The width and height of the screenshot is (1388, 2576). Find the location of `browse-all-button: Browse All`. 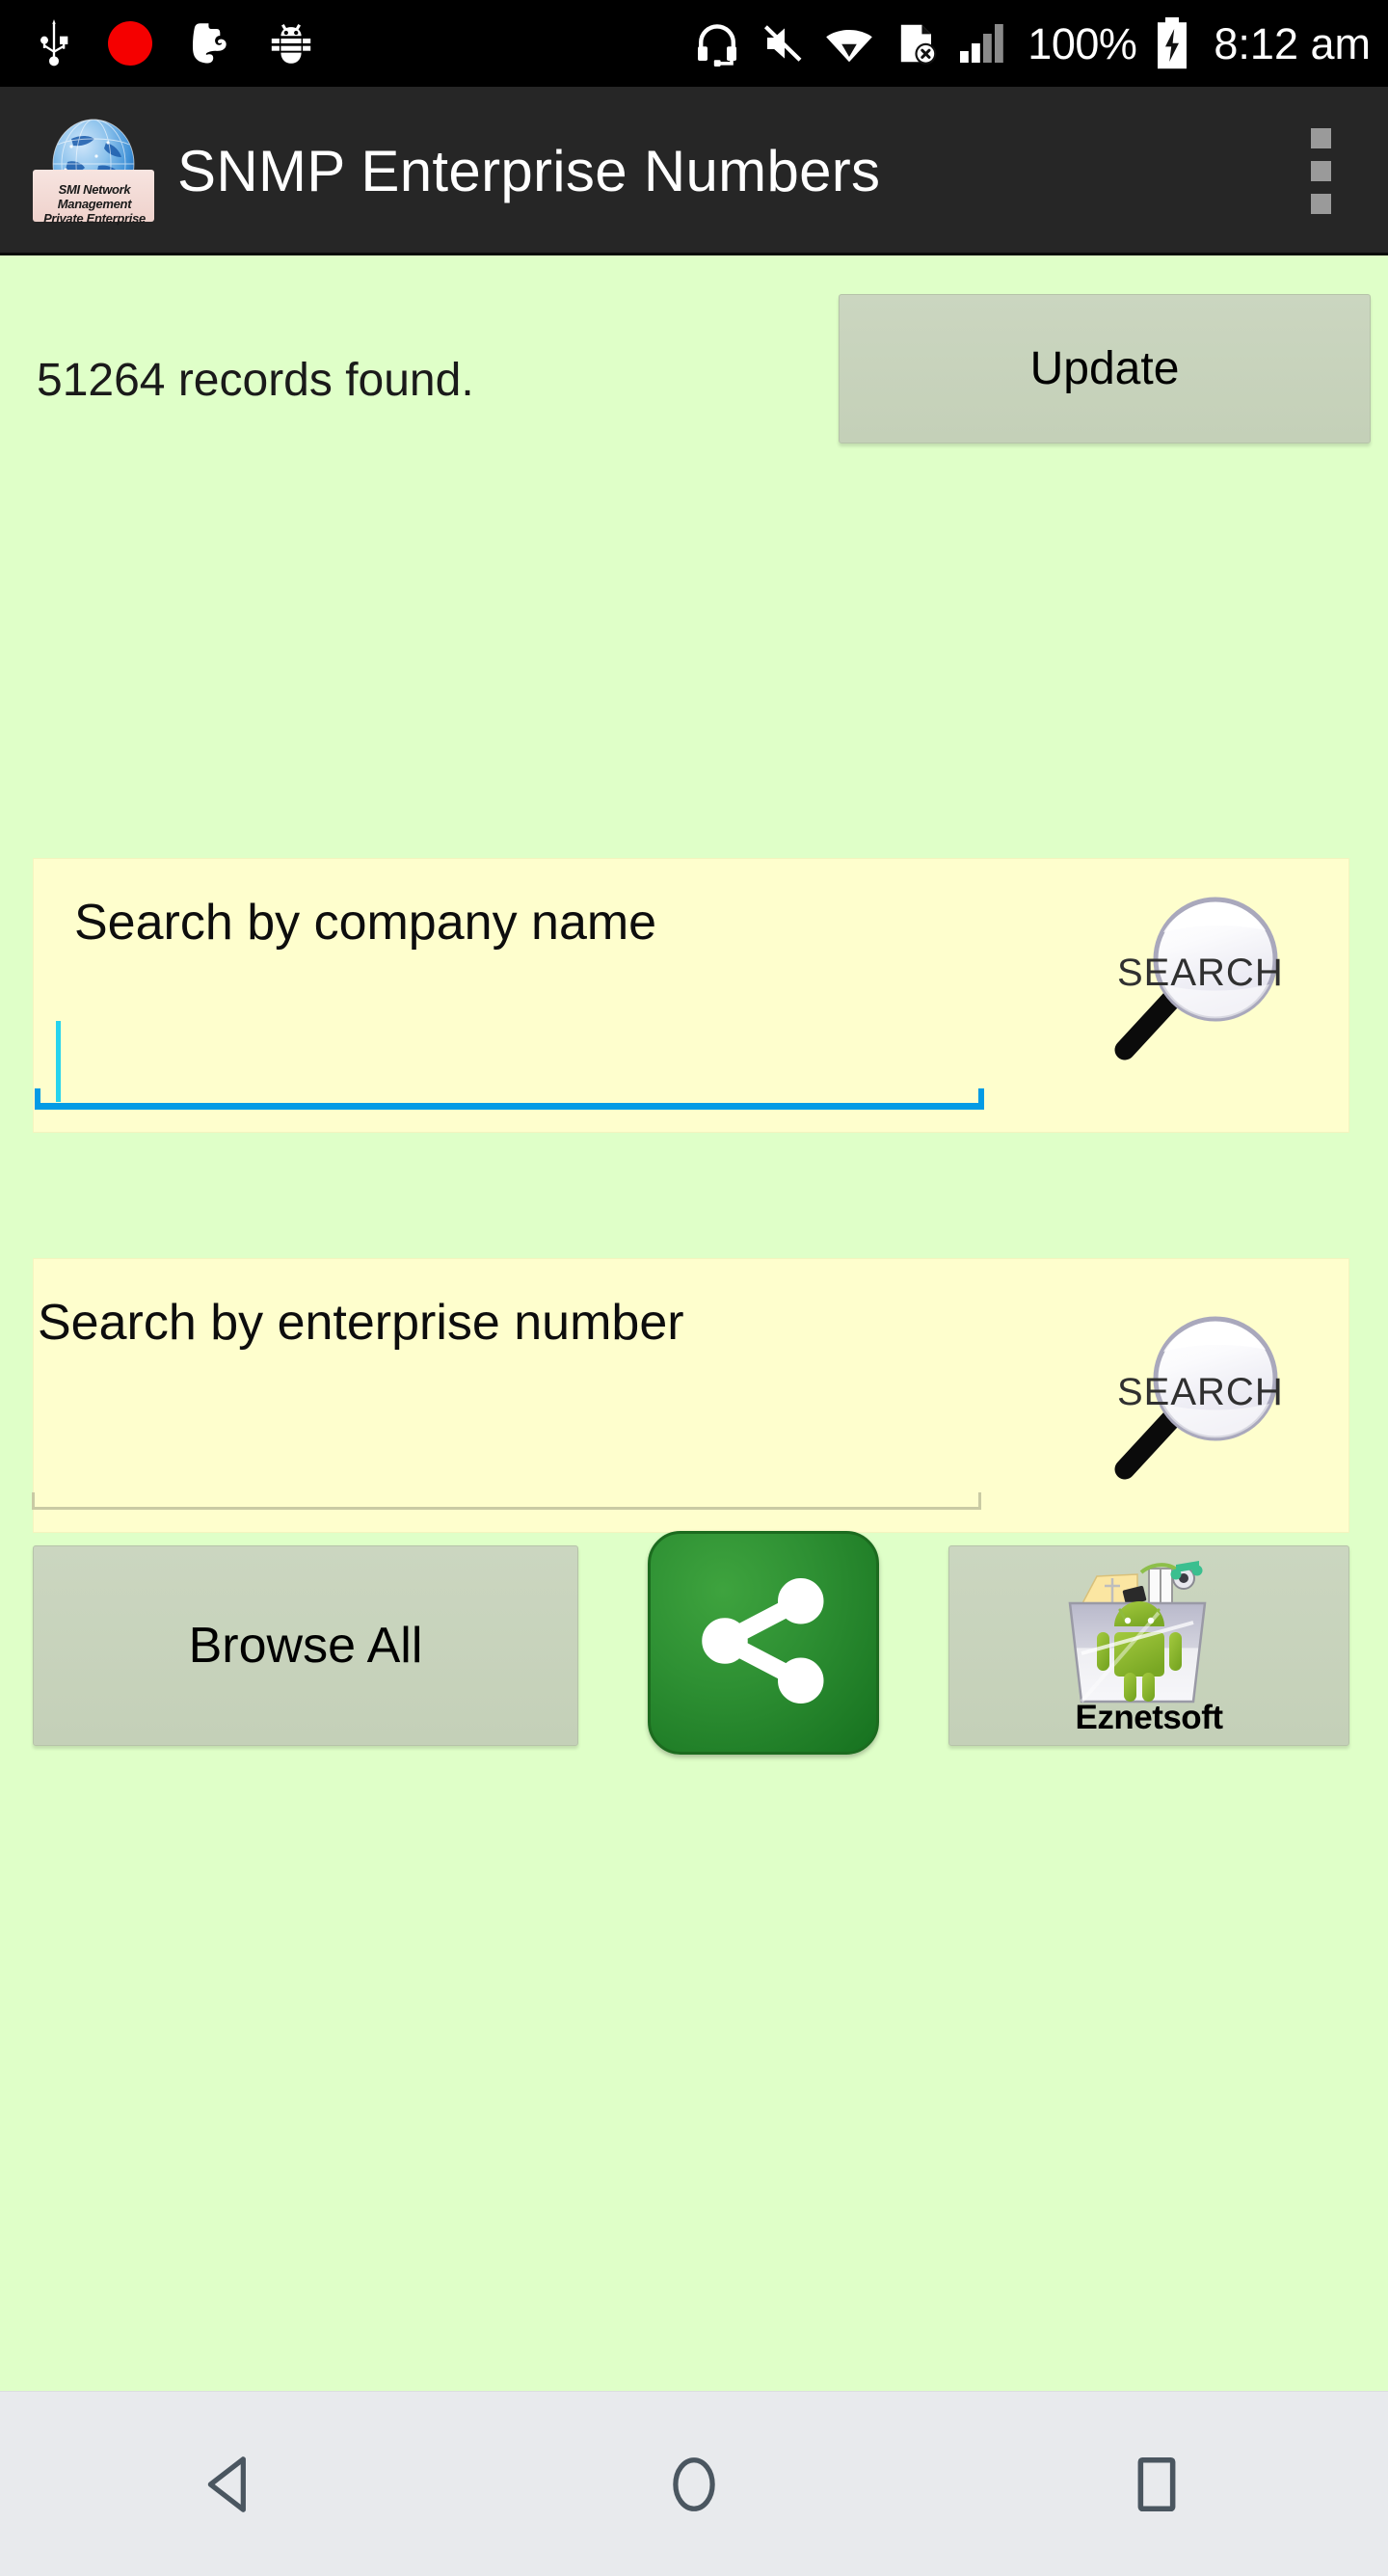

browse-all-button: Browse All is located at coordinates (305, 1646).